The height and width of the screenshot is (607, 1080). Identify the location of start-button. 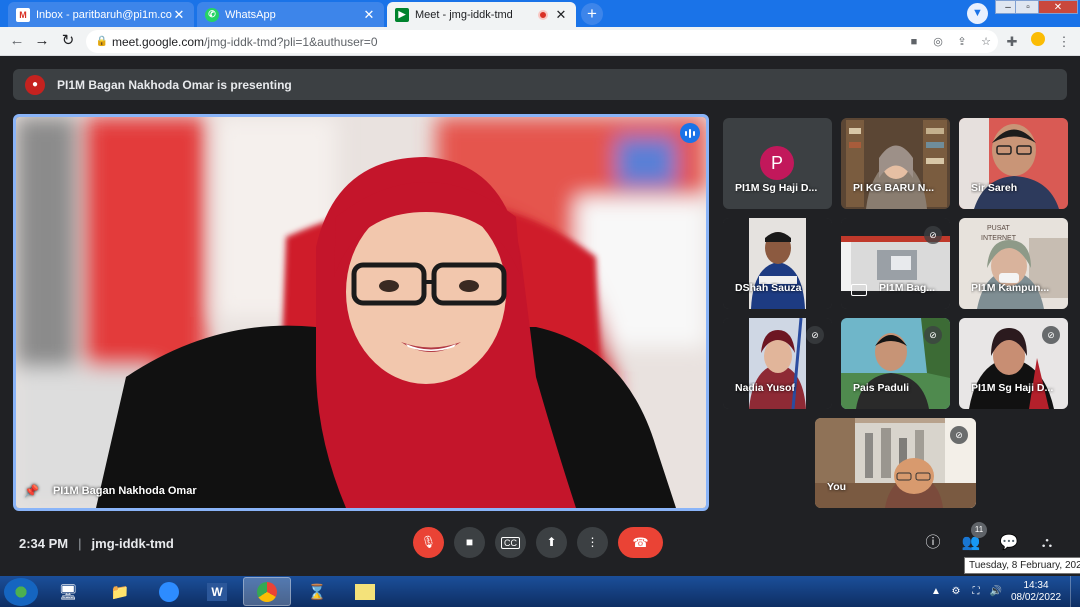
(21, 592).